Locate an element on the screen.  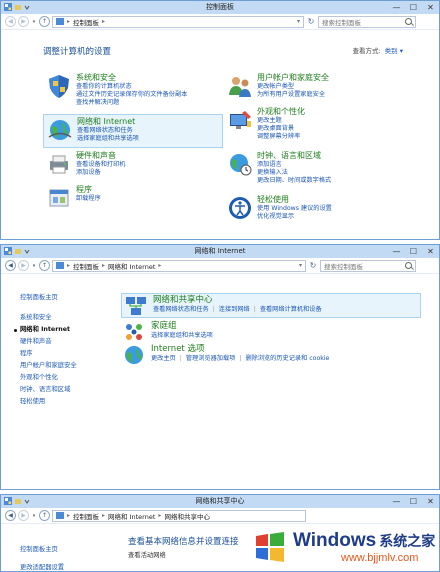
category-link: 卸载程序 is located at coordinates (88, 199).